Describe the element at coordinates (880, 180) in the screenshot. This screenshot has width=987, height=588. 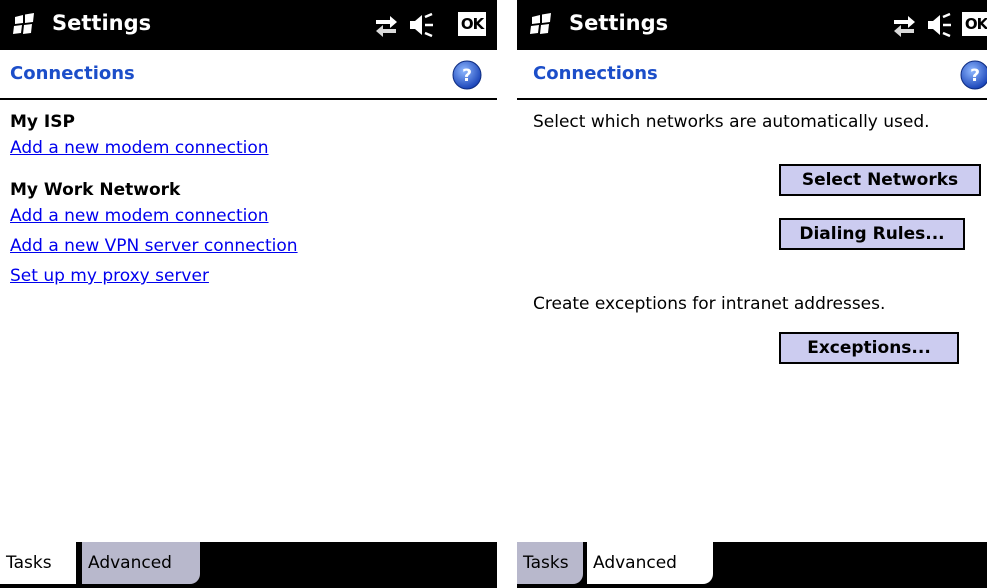
I see `select-networks-button: Select Networks` at that location.